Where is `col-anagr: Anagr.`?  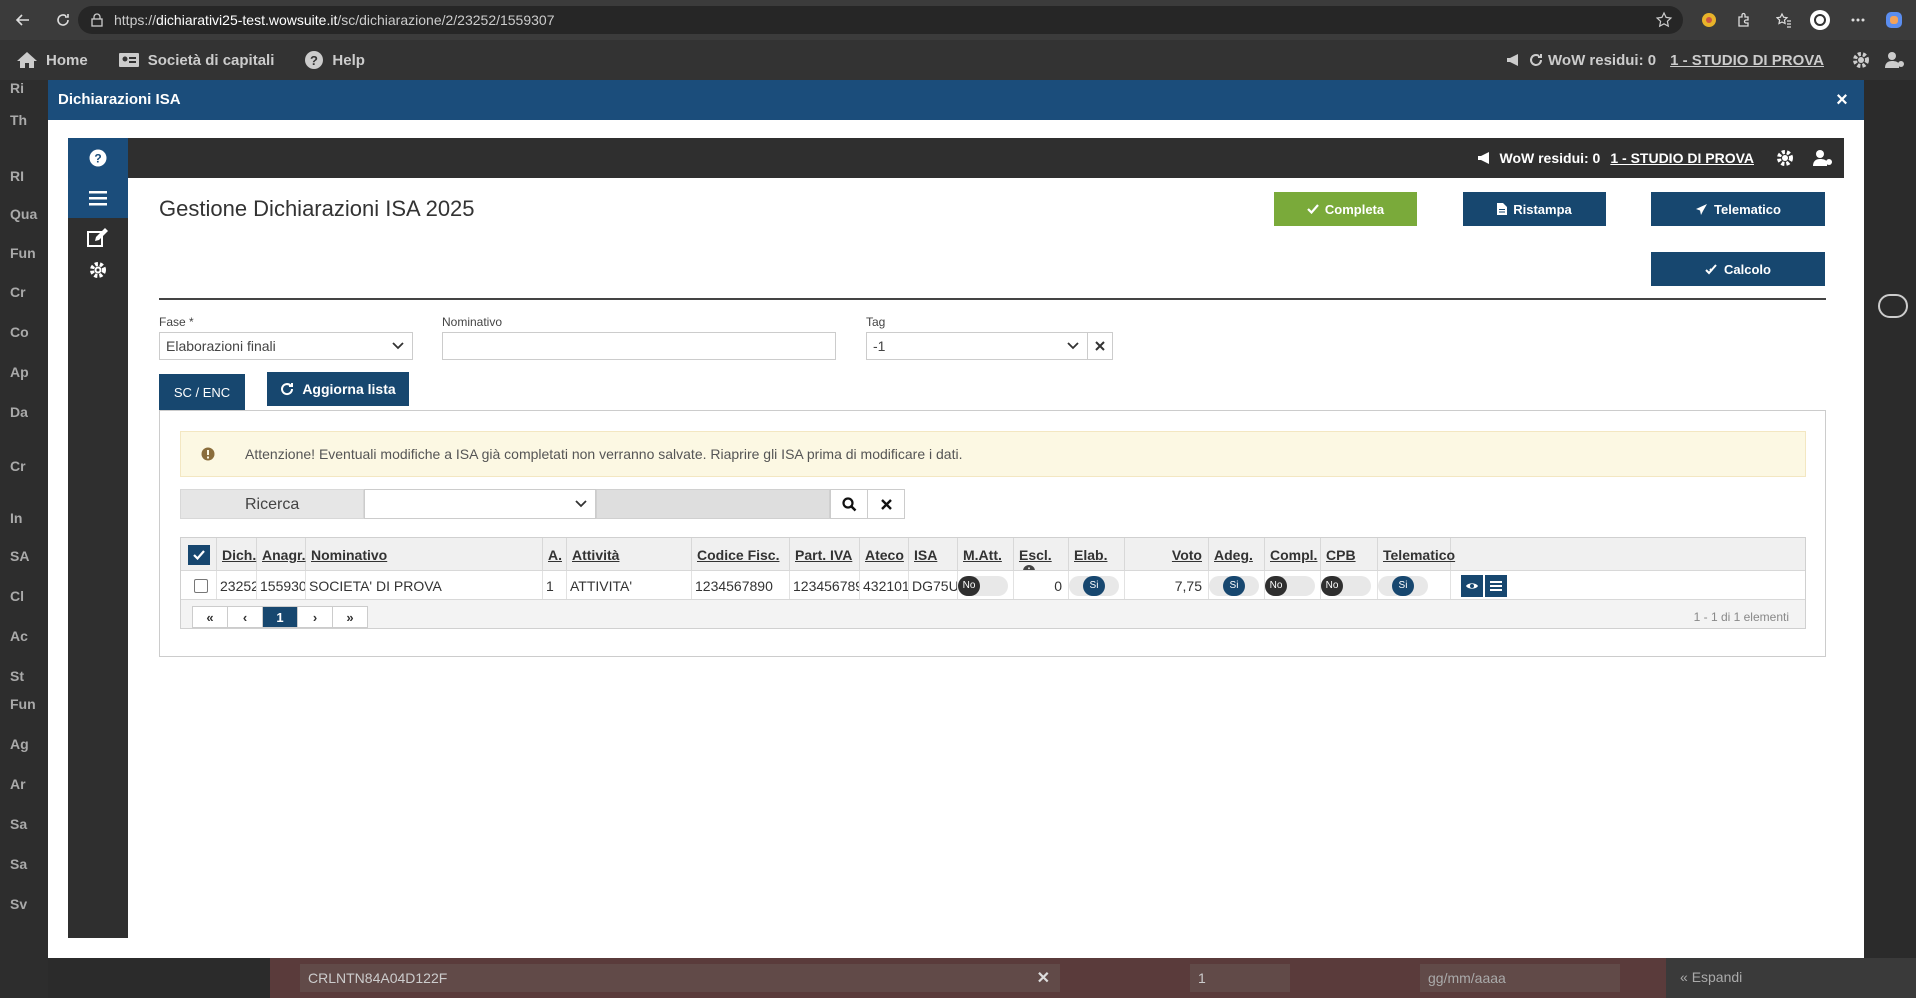
col-anagr: Anagr. is located at coordinates (281, 554).